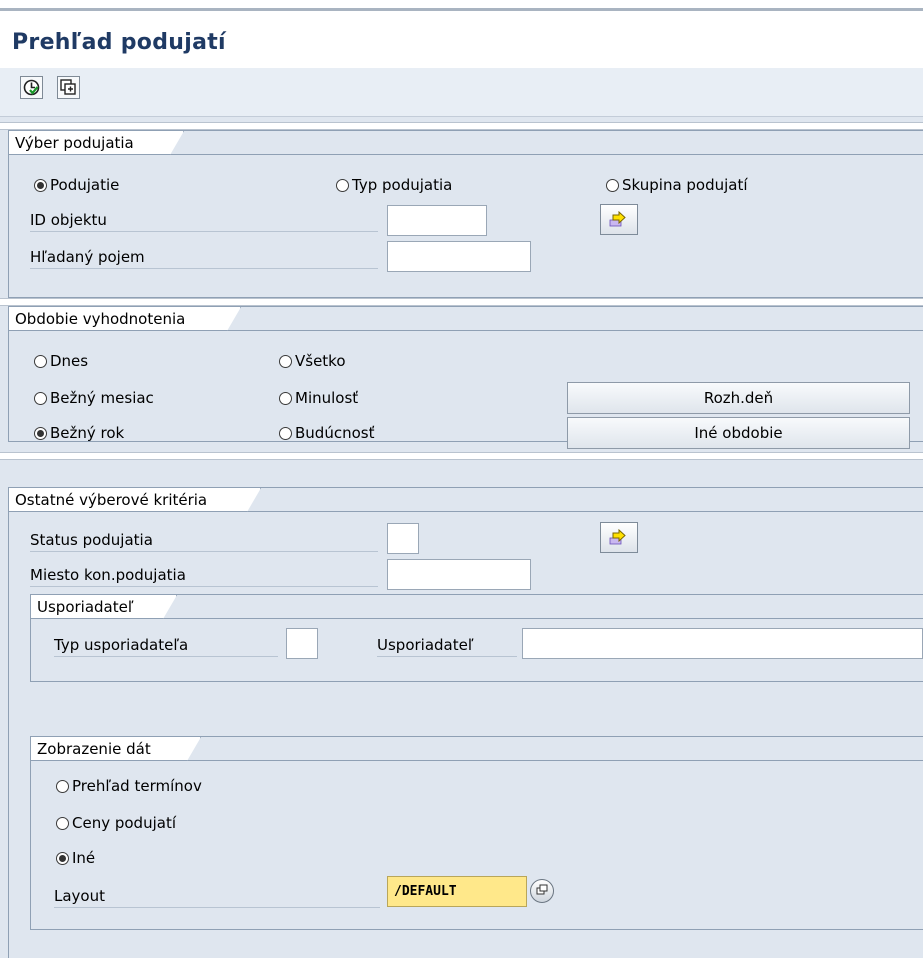 This screenshot has height=958, width=923. What do you see at coordinates (302, 643) in the screenshot?
I see `organizer-type-input` at bounding box center [302, 643].